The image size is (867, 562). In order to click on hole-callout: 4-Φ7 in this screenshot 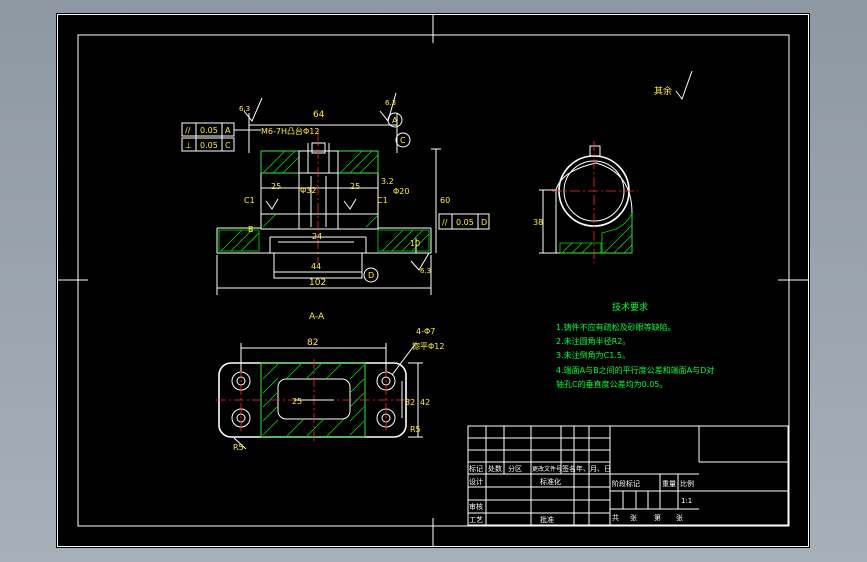, I will do `click(425, 331)`.